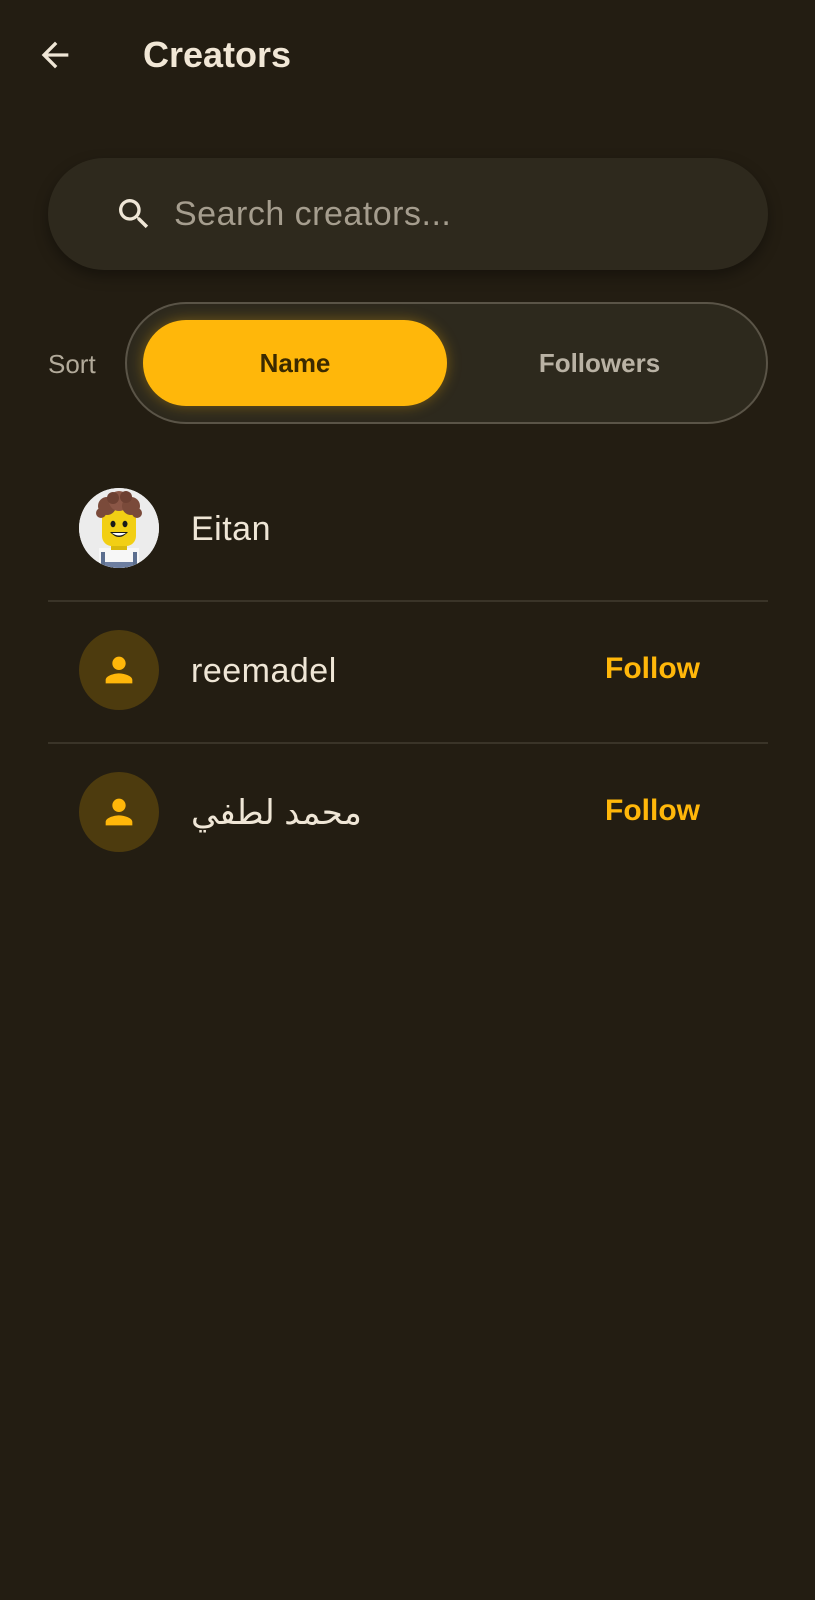 The image size is (815, 1600). Describe the element at coordinates (276, 813) in the screenshot. I see `creator-name: محمد لطفي` at that location.